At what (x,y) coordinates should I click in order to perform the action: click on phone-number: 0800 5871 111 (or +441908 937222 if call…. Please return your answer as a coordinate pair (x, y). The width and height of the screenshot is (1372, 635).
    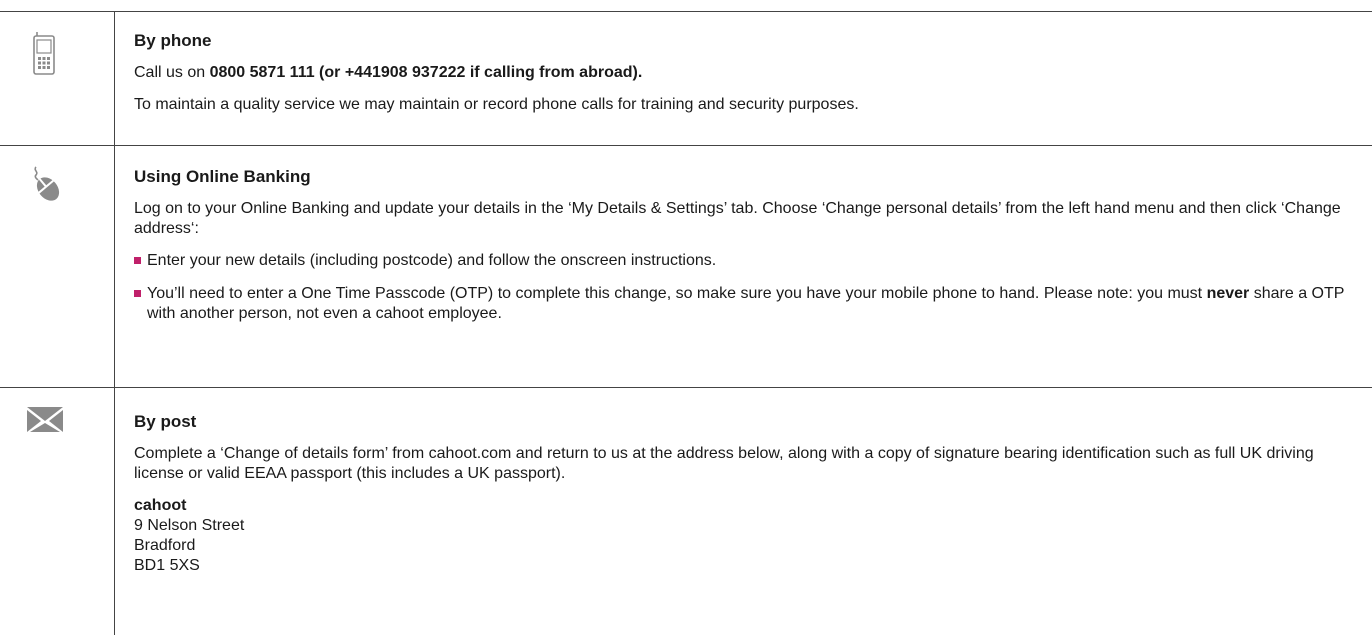
    Looking at the image, I should click on (426, 72).